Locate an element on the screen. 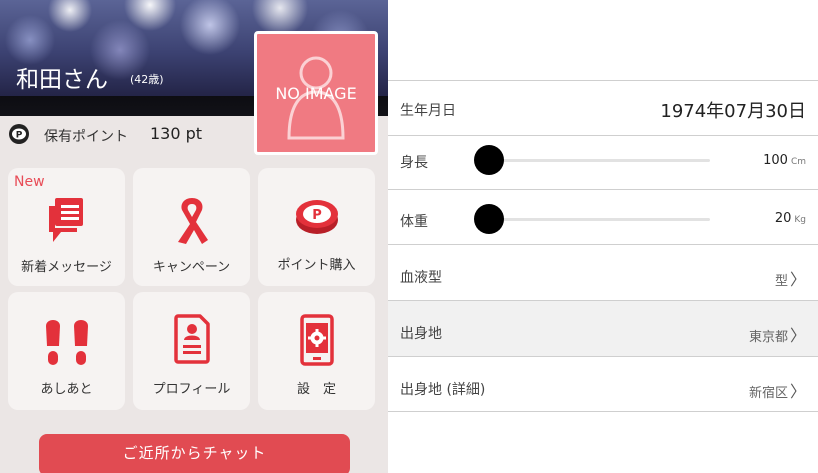  menu-campaign: キャンペーン is located at coordinates (191, 227).